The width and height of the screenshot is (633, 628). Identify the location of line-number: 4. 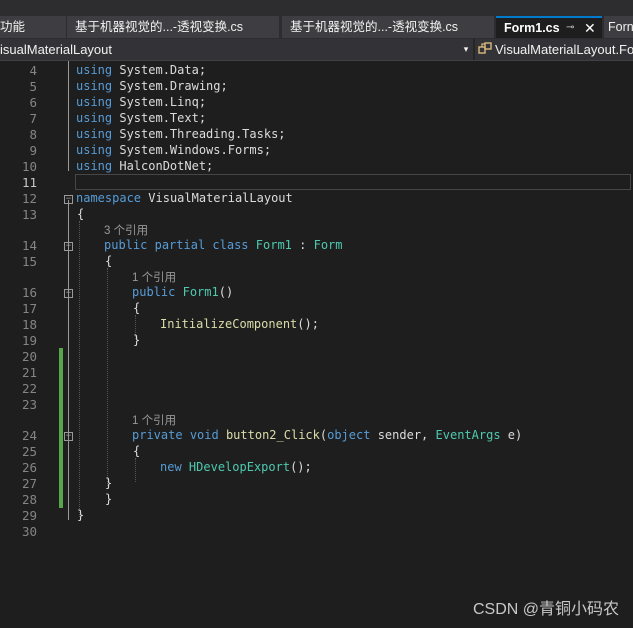
(33, 70).